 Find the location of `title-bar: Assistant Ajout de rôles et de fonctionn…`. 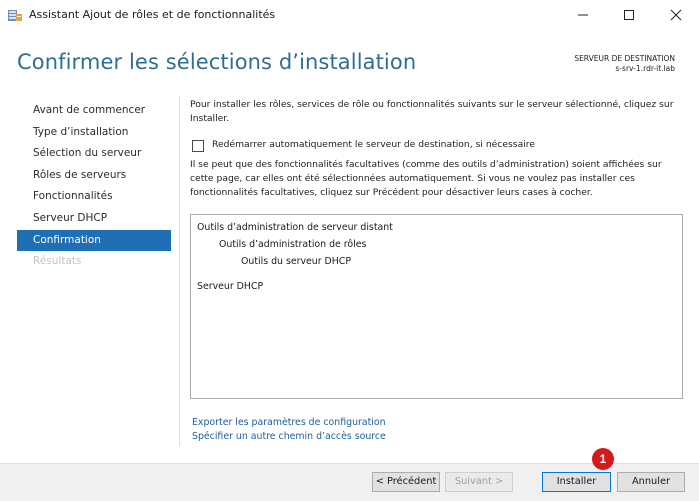

title-bar: Assistant Ajout de rôles et de fonctionn… is located at coordinates (349, 15).